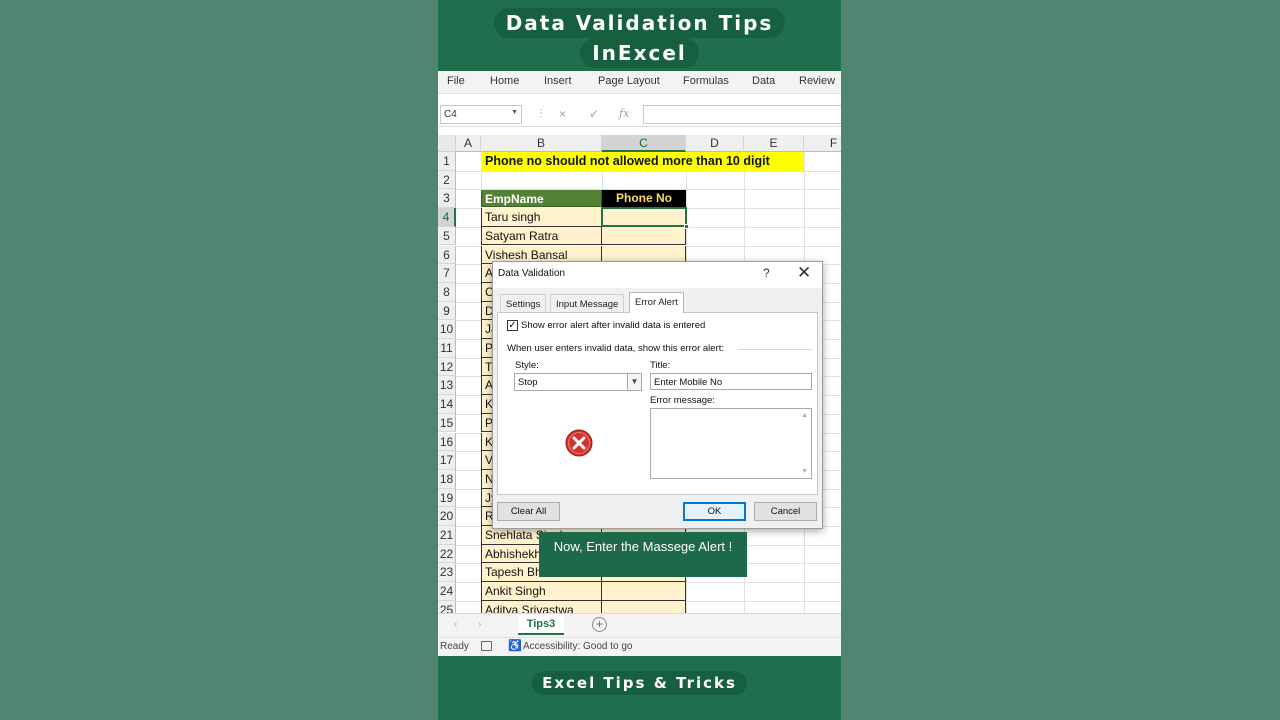  Describe the element at coordinates (599, 624) in the screenshot. I see `add-sheet-icon: +` at that location.